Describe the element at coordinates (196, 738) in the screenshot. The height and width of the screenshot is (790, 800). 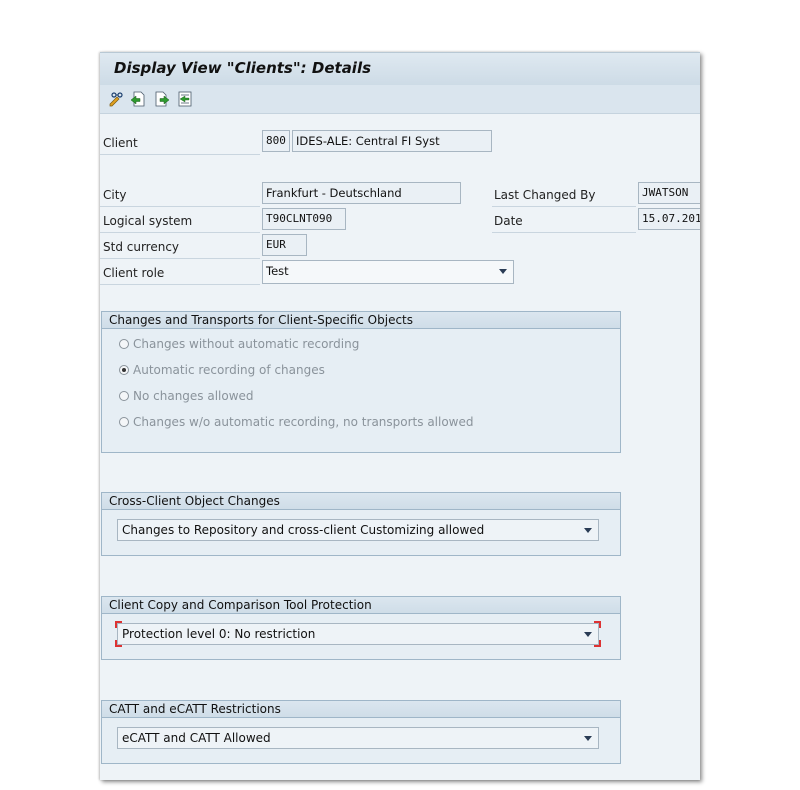
I see `catt-value: eCATT and CATT Allowed` at that location.